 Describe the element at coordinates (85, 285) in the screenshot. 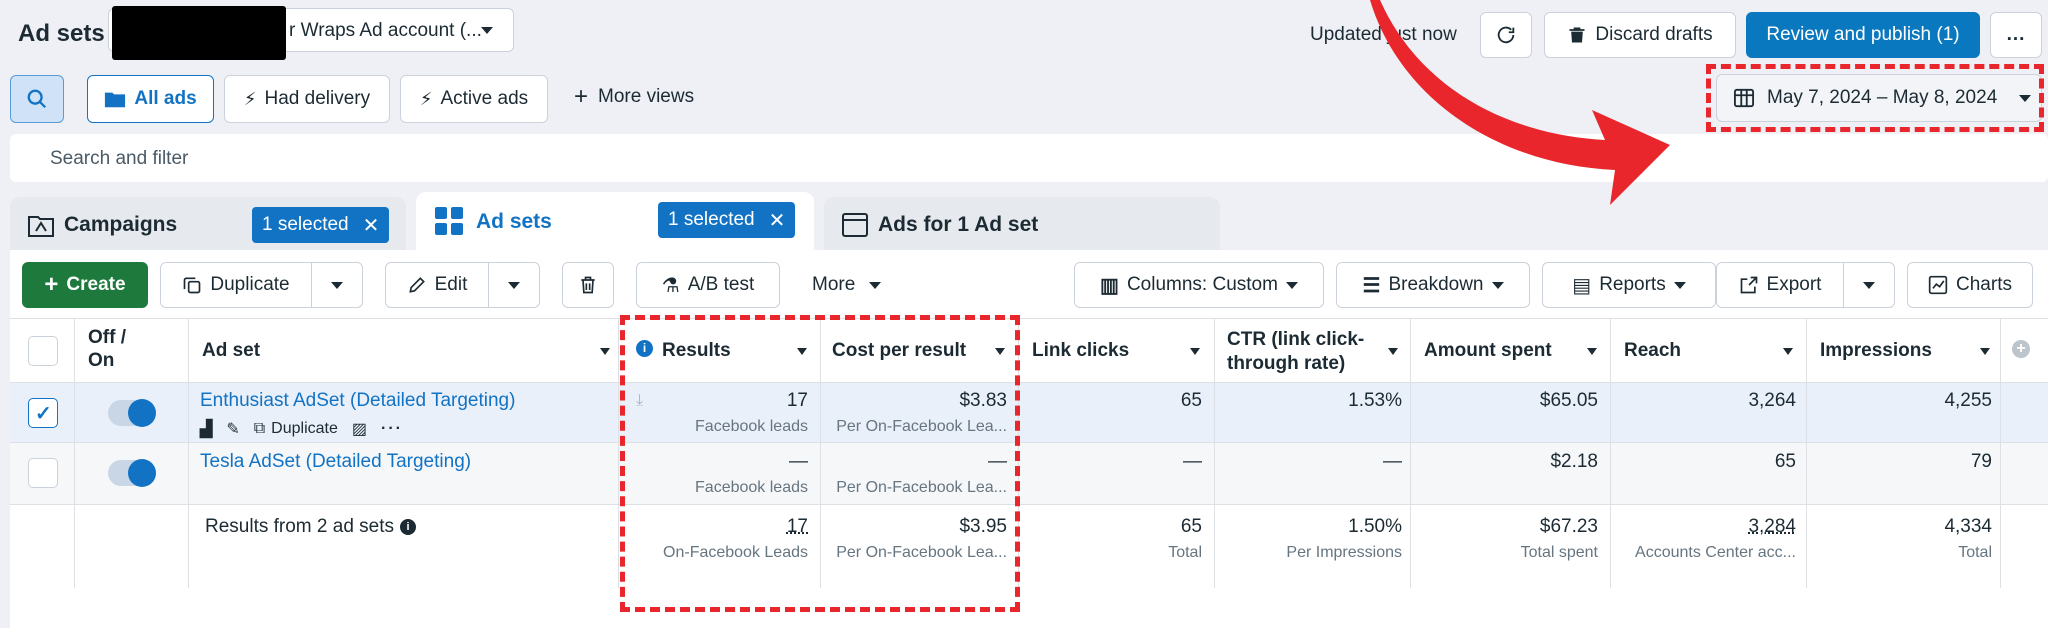

I see `create-button: + Create` at that location.